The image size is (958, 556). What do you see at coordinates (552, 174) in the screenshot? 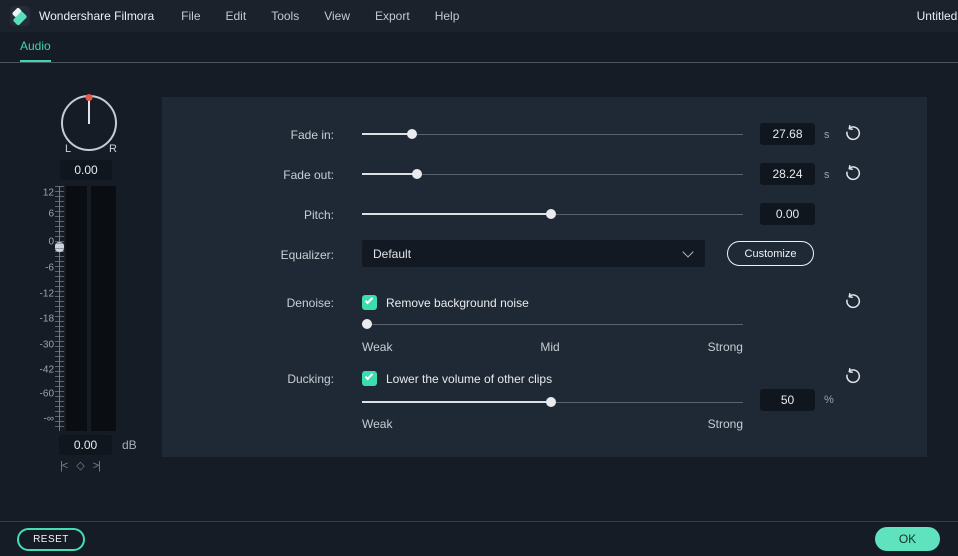
I see `fade-out-slider` at bounding box center [552, 174].